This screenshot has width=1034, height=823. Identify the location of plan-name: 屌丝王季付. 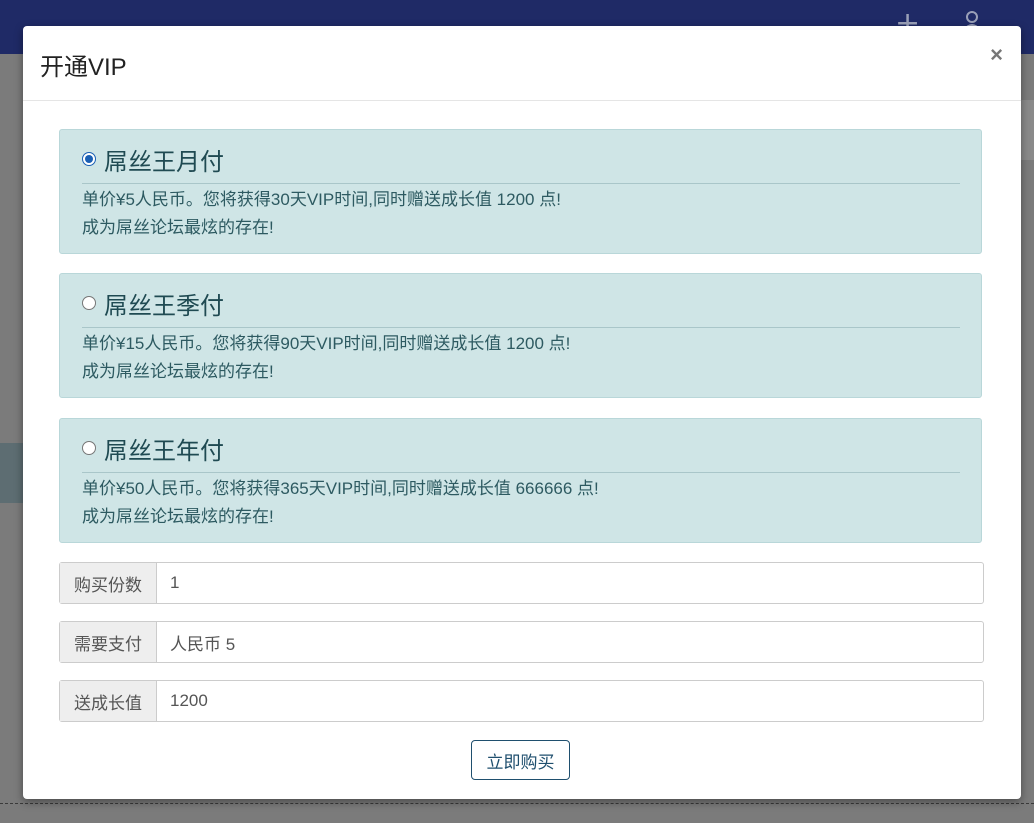
(164, 306).